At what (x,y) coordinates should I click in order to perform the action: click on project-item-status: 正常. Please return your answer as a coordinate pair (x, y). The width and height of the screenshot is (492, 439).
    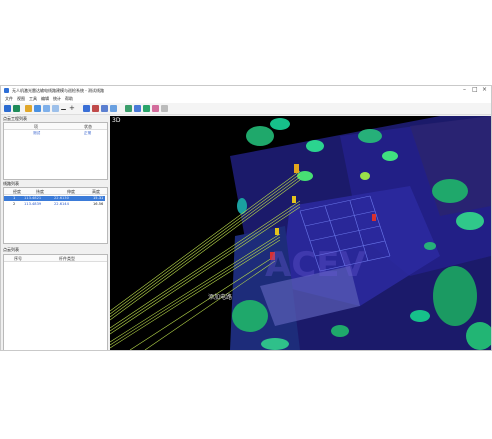
    Looking at the image, I should click on (88, 133).